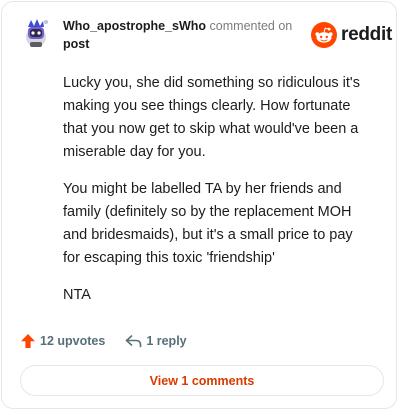 This screenshot has height=412, width=400. Describe the element at coordinates (366, 34) in the screenshot. I see `reddit-wordmark: reddit` at that location.